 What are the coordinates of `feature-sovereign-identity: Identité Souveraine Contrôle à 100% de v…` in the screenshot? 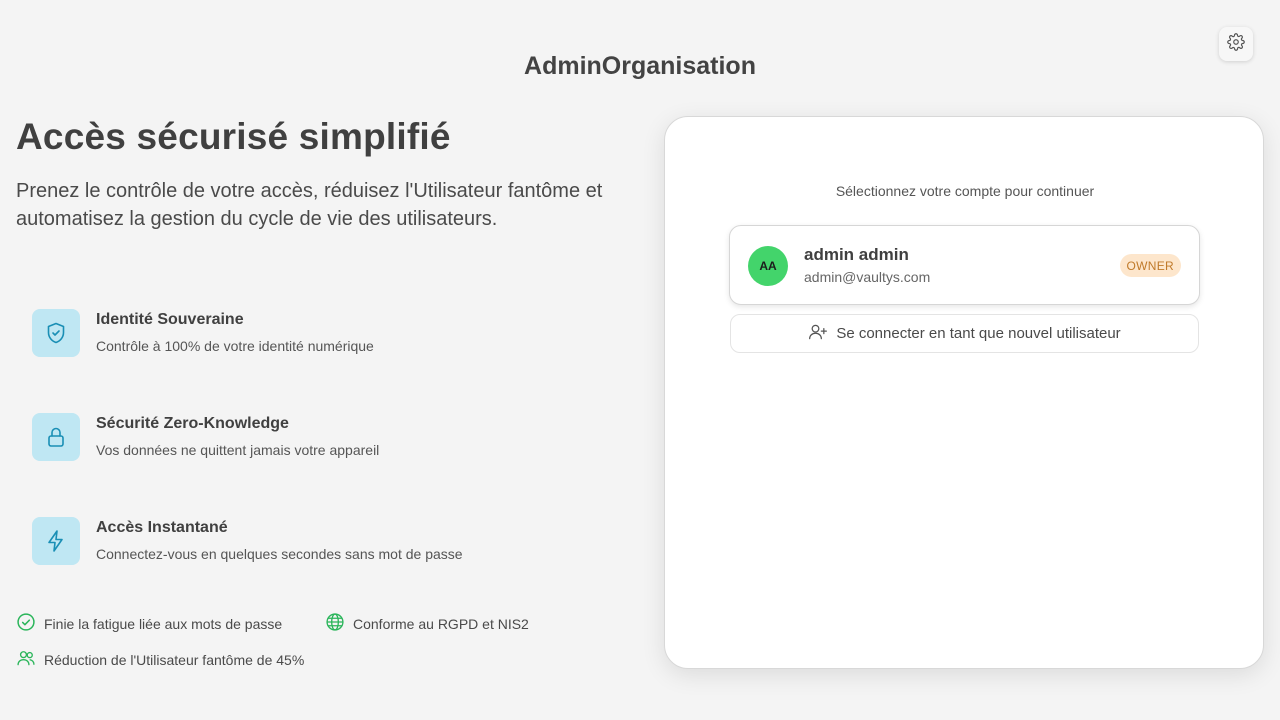 It's located at (312, 334).